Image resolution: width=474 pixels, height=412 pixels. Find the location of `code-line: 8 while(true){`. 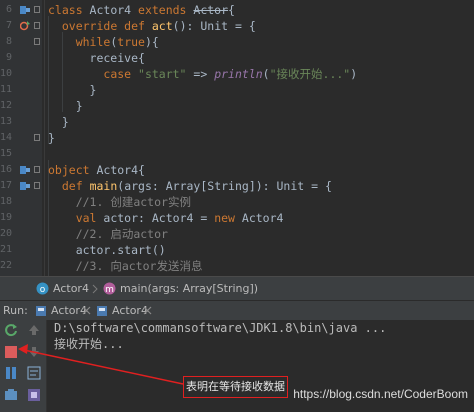

code-line: 8 while(true){ is located at coordinates (237, 42).